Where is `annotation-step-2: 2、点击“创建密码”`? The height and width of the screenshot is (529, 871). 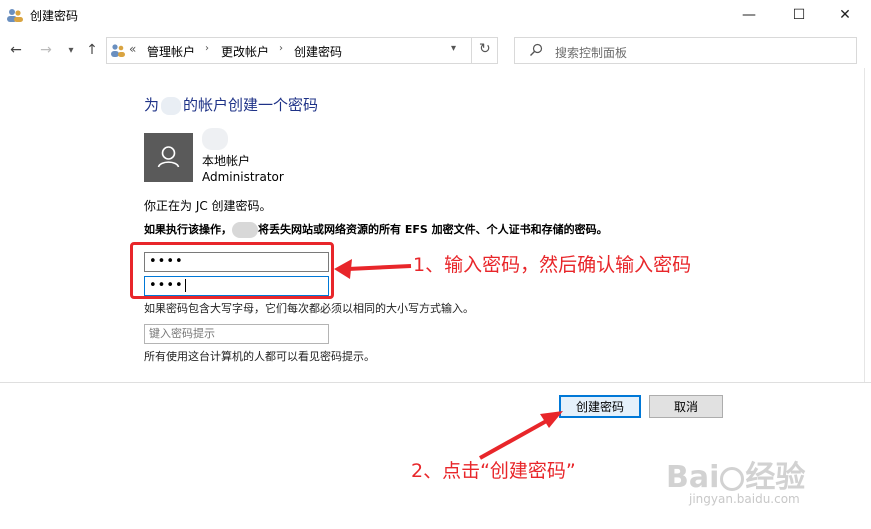
annotation-step-2: 2、点击“创建密码” is located at coordinates (493, 471).